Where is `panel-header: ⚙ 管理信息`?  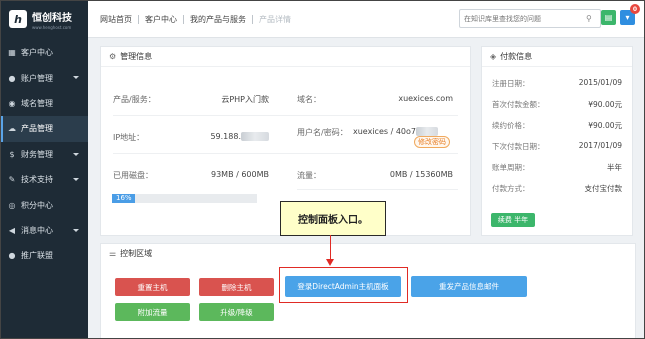
panel-header: ⚙ 管理信息 is located at coordinates (285, 57).